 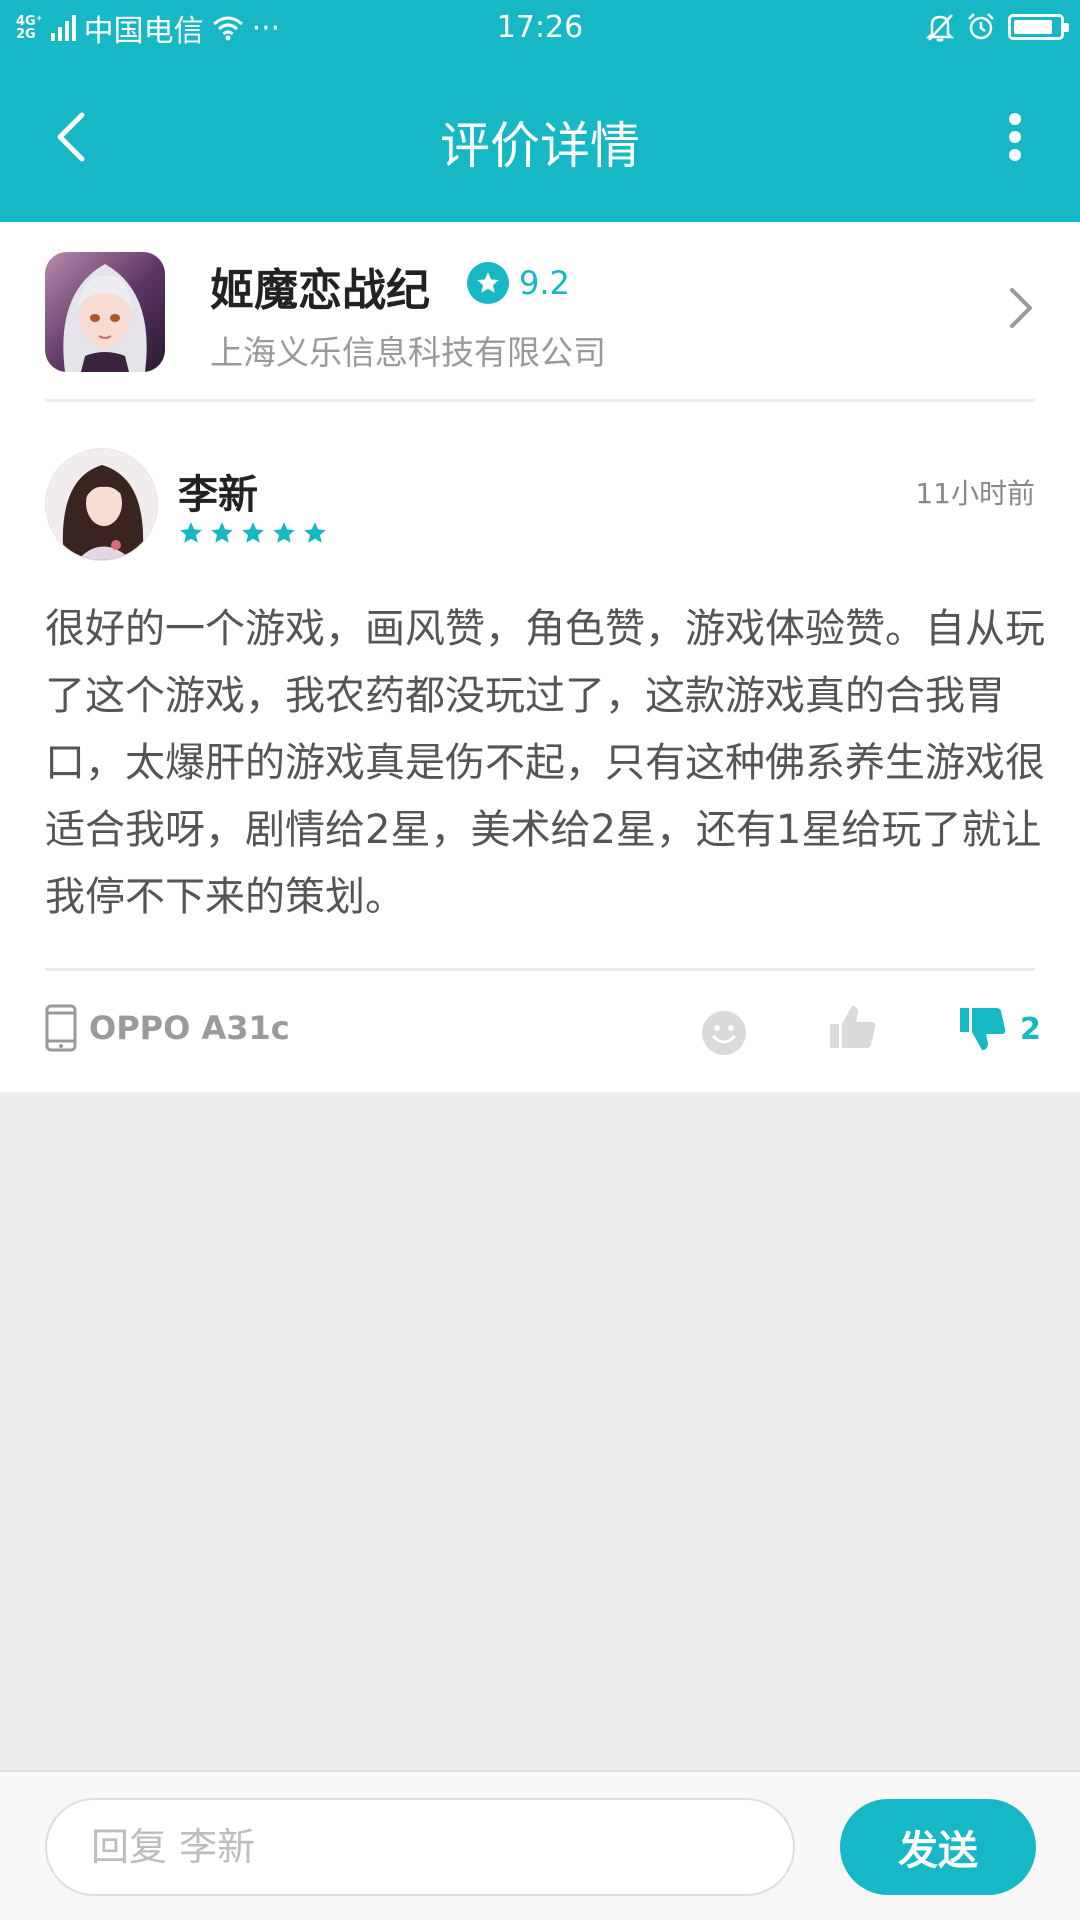 What do you see at coordinates (540, 1033) in the screenshot?
I see `review-footer: OPPO A31c 2` at bounding box center [540, 1033].